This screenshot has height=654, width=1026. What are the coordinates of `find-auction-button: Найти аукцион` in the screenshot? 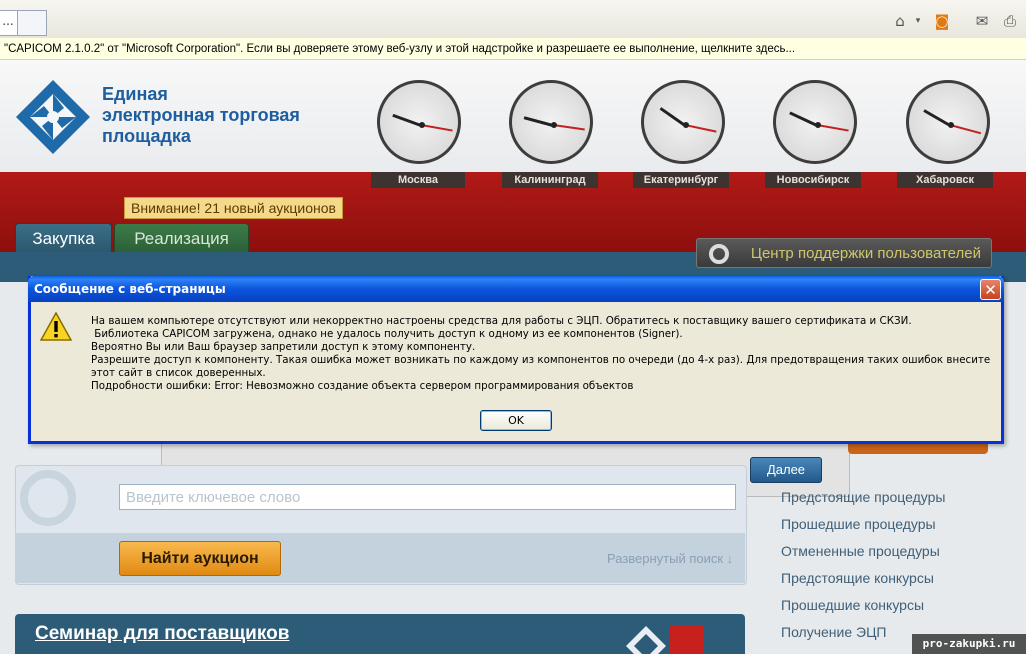 It's located at (200, 558).